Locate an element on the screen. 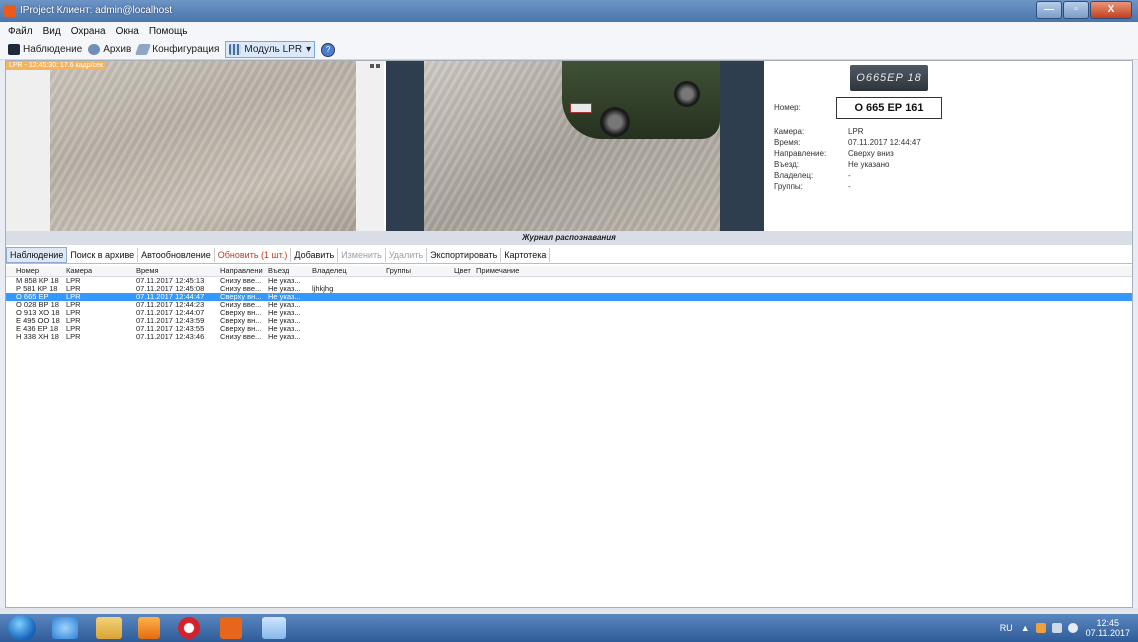 Image resolution: width=1138 pixels, height=642 pixels. table-cell-Номер: Р 581 КР 18 is located at coordinates (37, 289).